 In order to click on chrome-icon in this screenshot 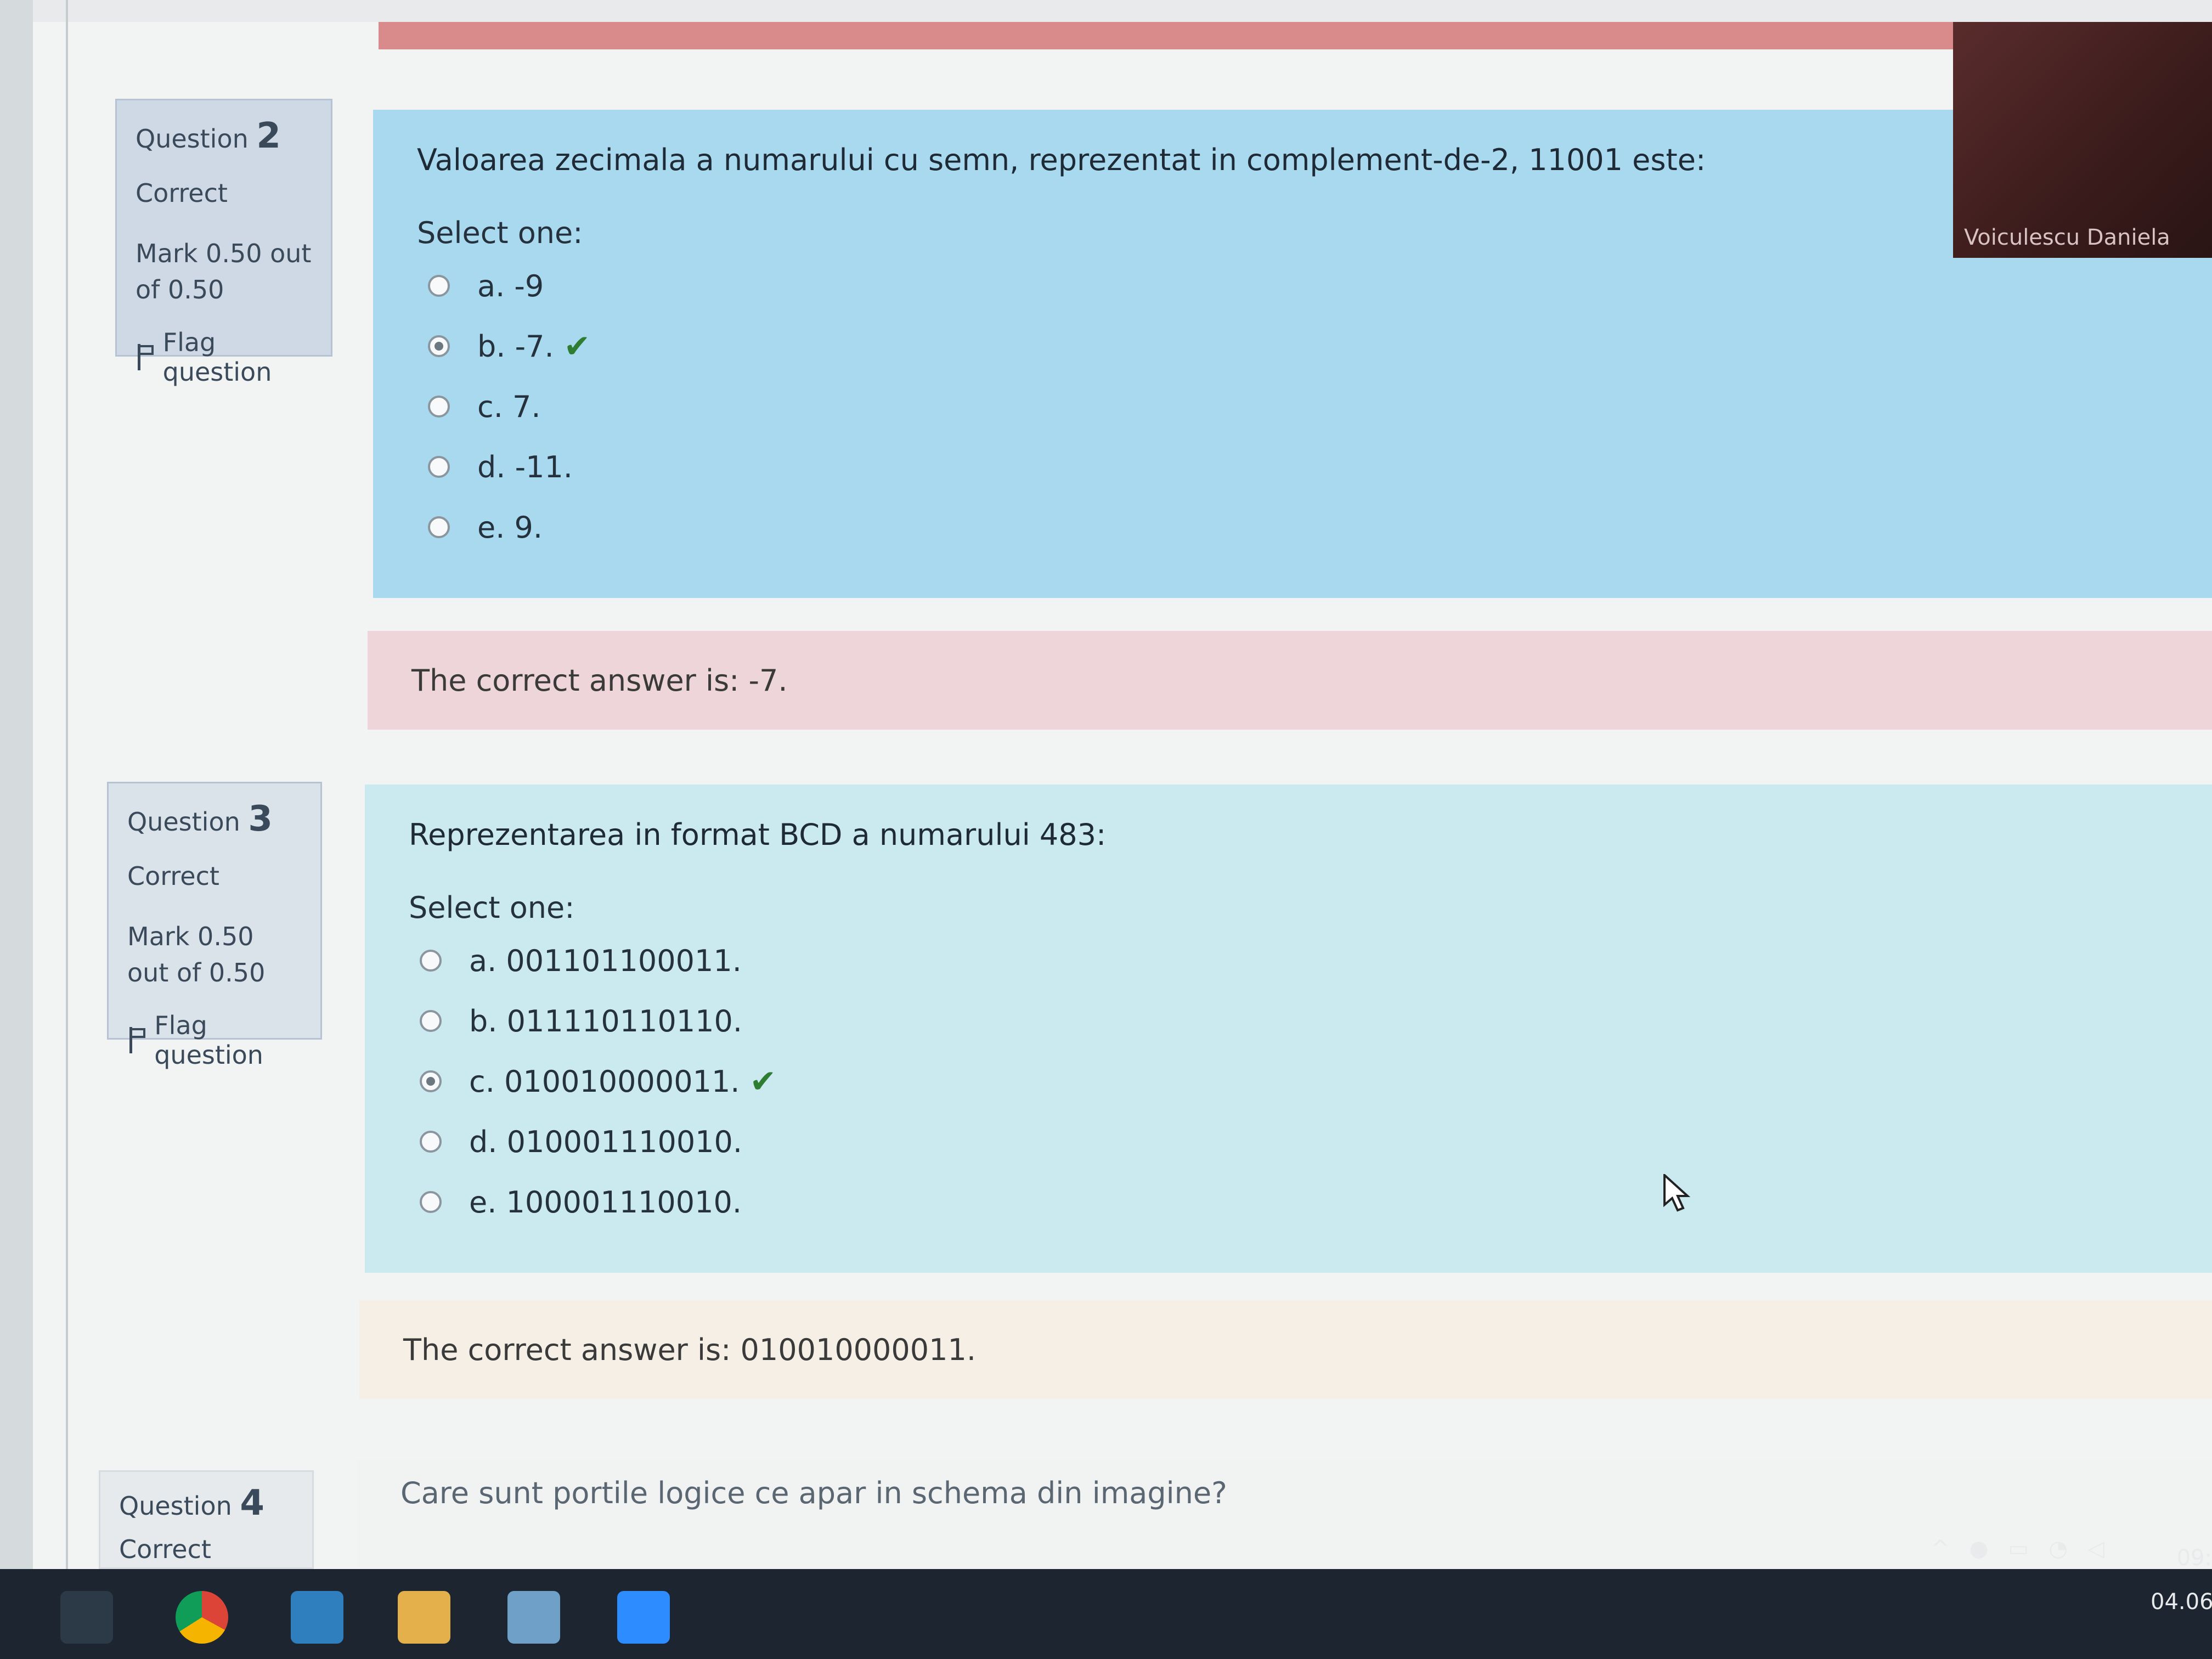, I will do `click(202, 1617)`.